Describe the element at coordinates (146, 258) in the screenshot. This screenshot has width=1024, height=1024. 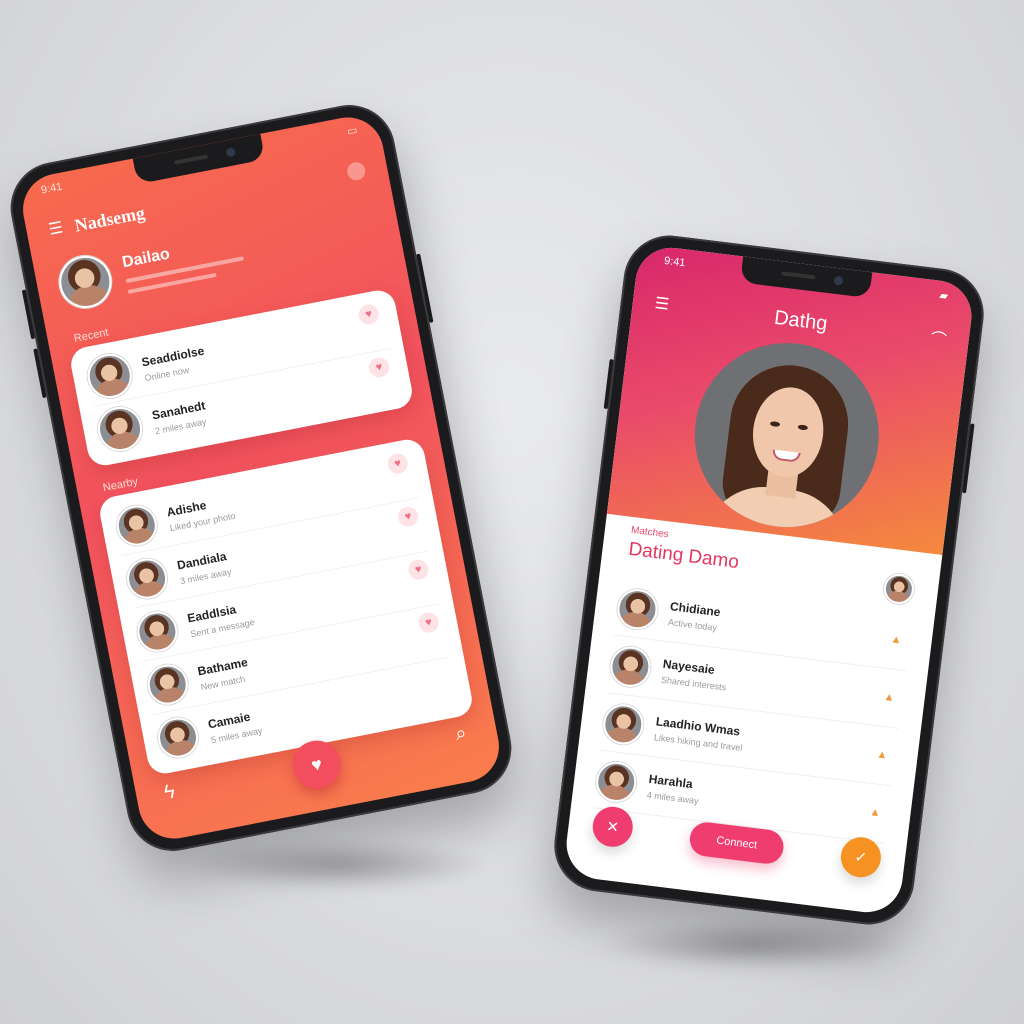
I see `profile-name: Dailao` at that location.